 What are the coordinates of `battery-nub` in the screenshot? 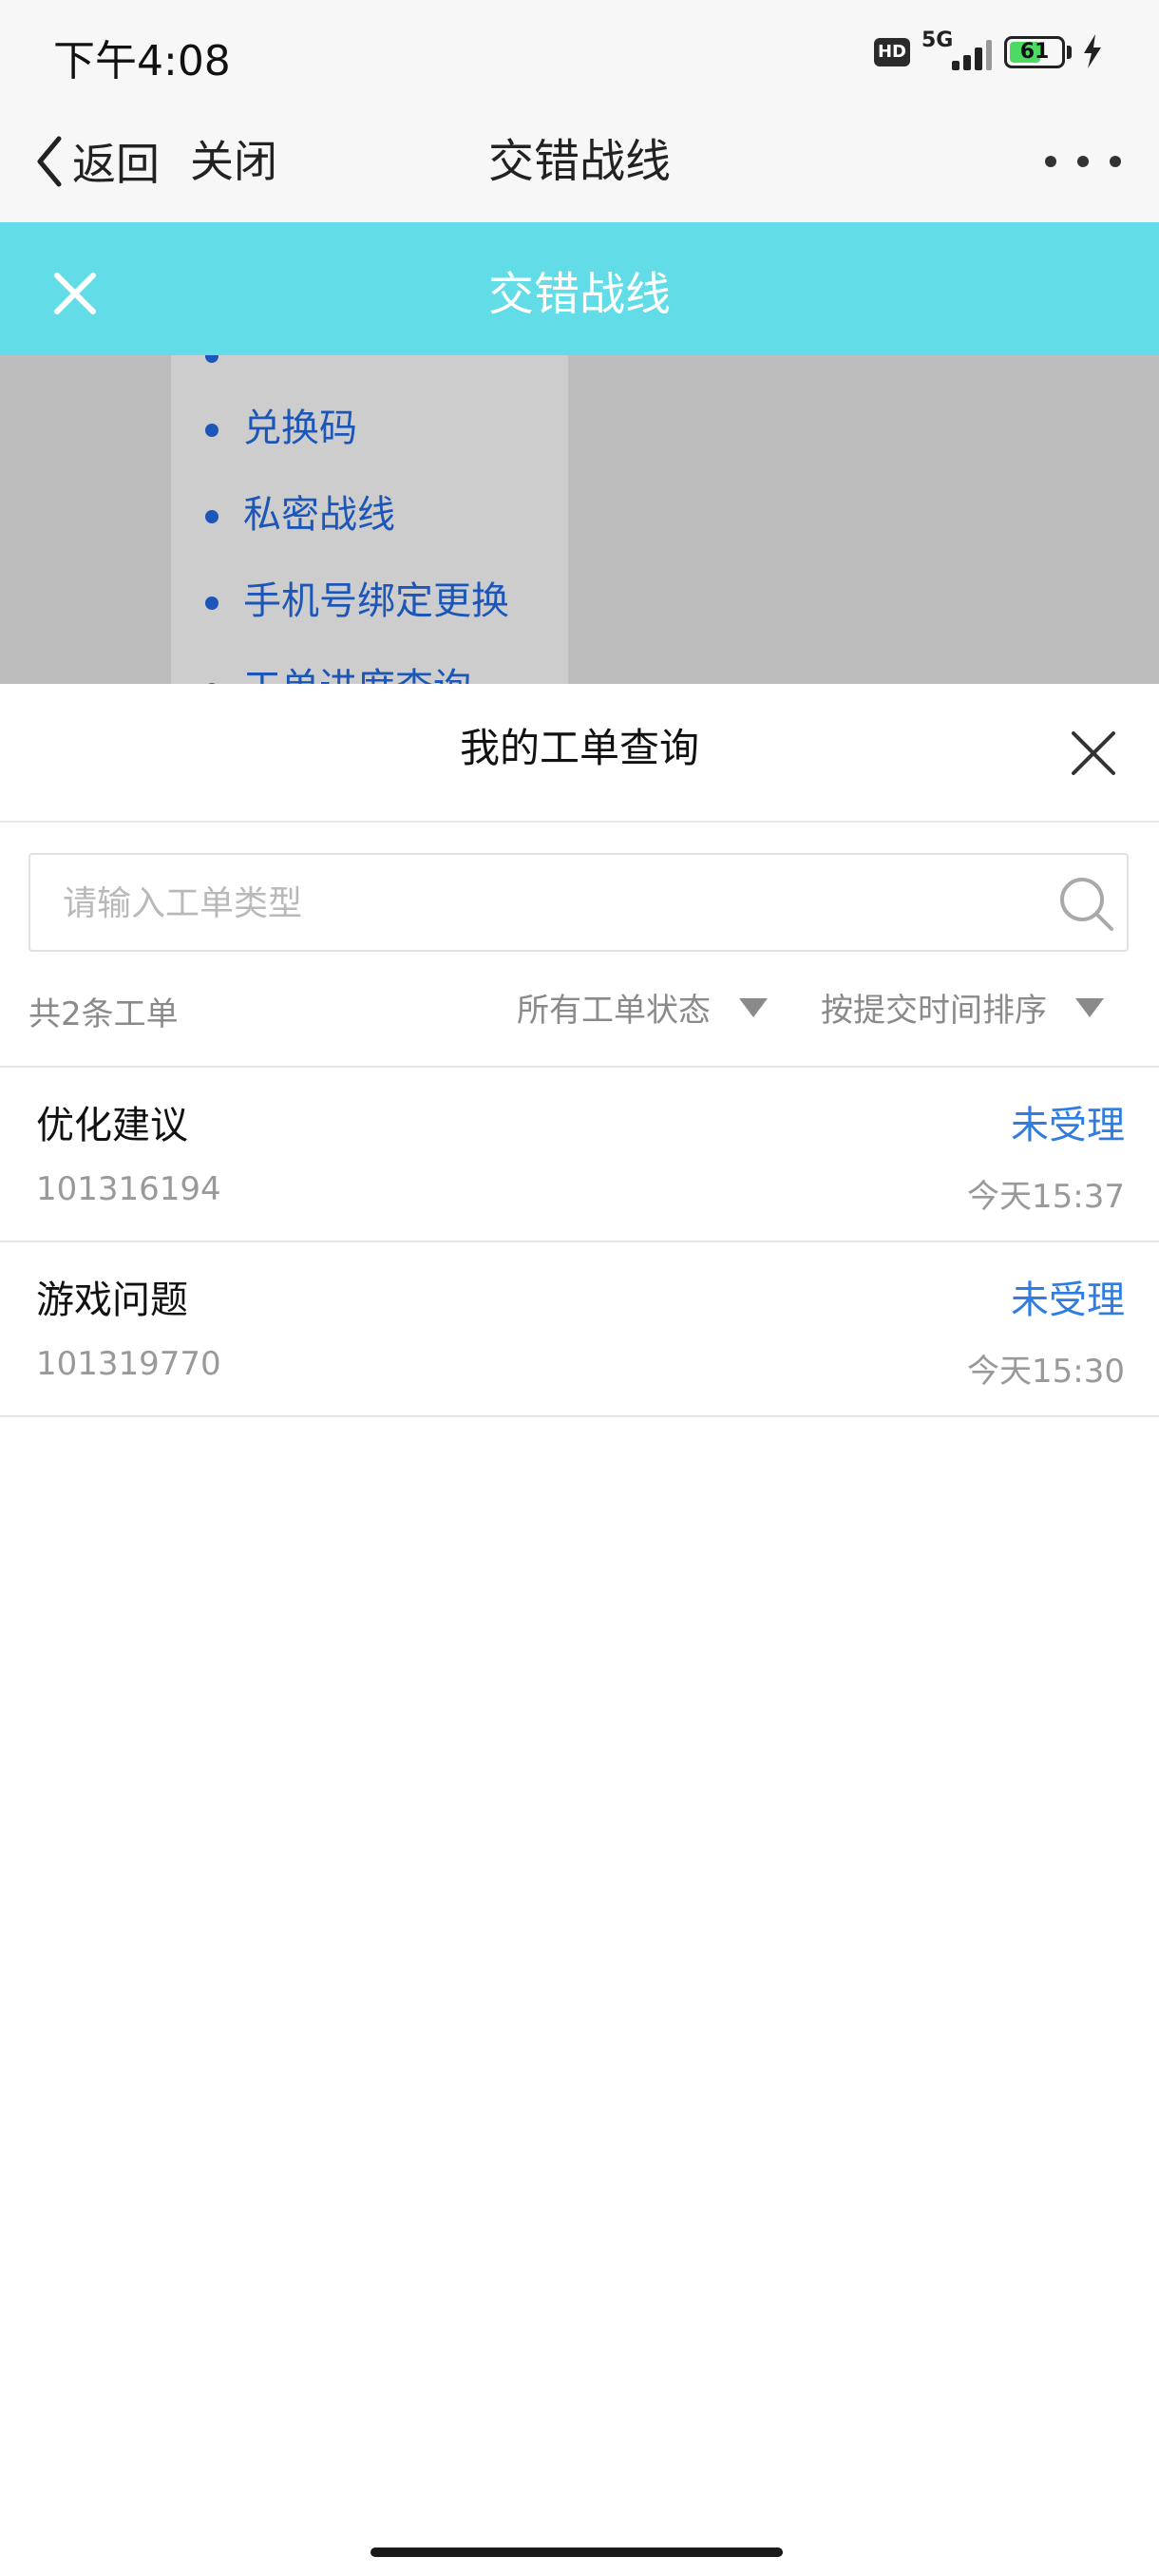 It's located at (1069, 52).